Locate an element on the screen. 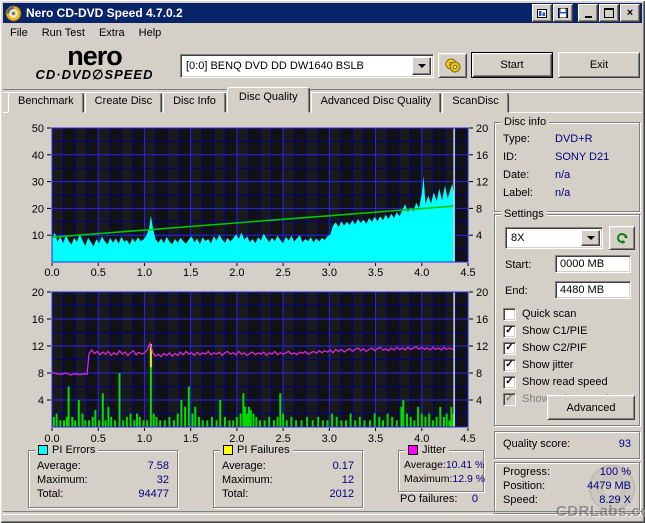  svg-text: 1.5 is located at coordinates (190, 273).